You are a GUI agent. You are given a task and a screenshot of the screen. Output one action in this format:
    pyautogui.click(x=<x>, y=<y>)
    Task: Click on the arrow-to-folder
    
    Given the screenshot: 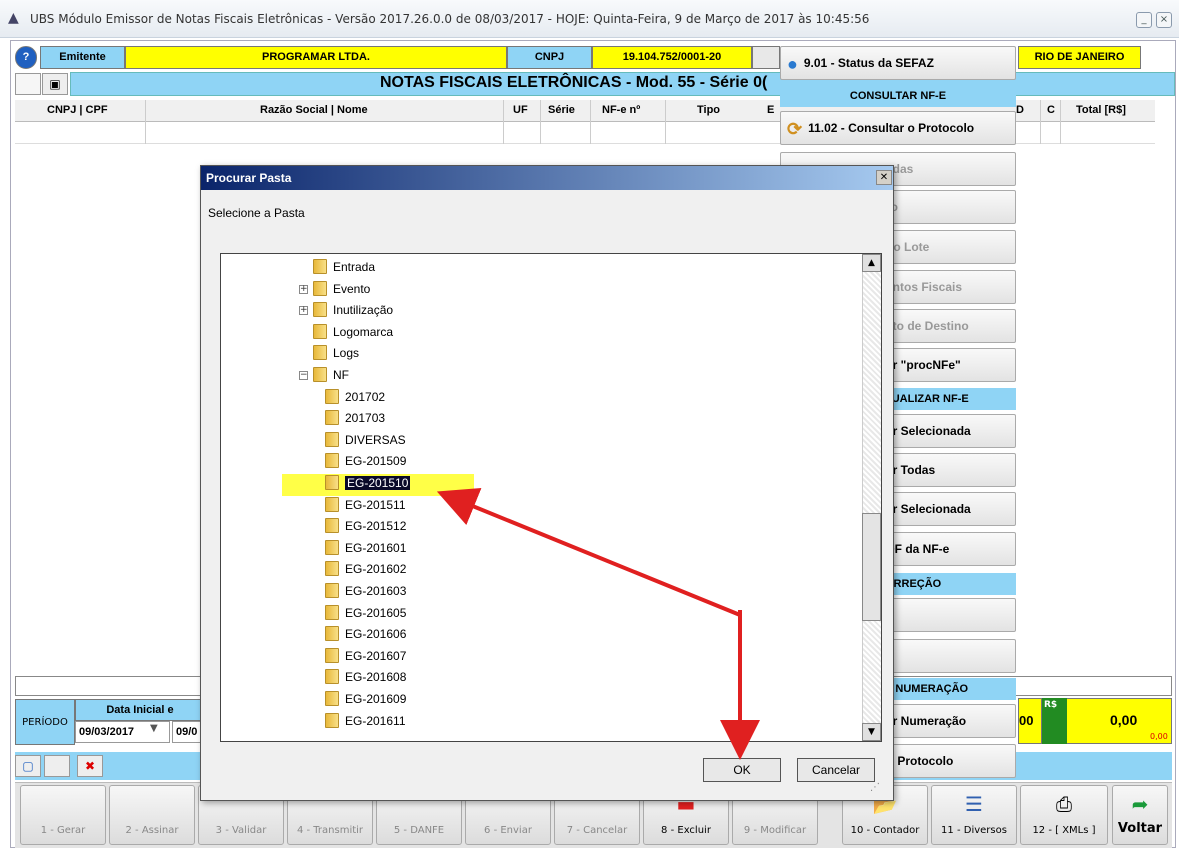 What is the action you would take?
    pyautogui.click(x=589, y=621)
    